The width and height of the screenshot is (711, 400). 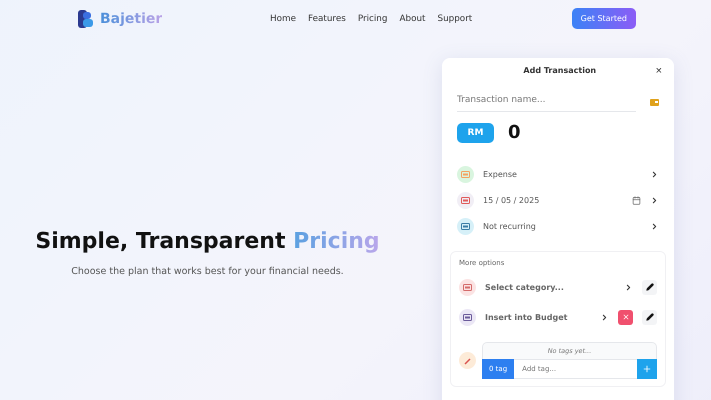 I want to click on option-row: Not recurring, so click(x=558, y=226).